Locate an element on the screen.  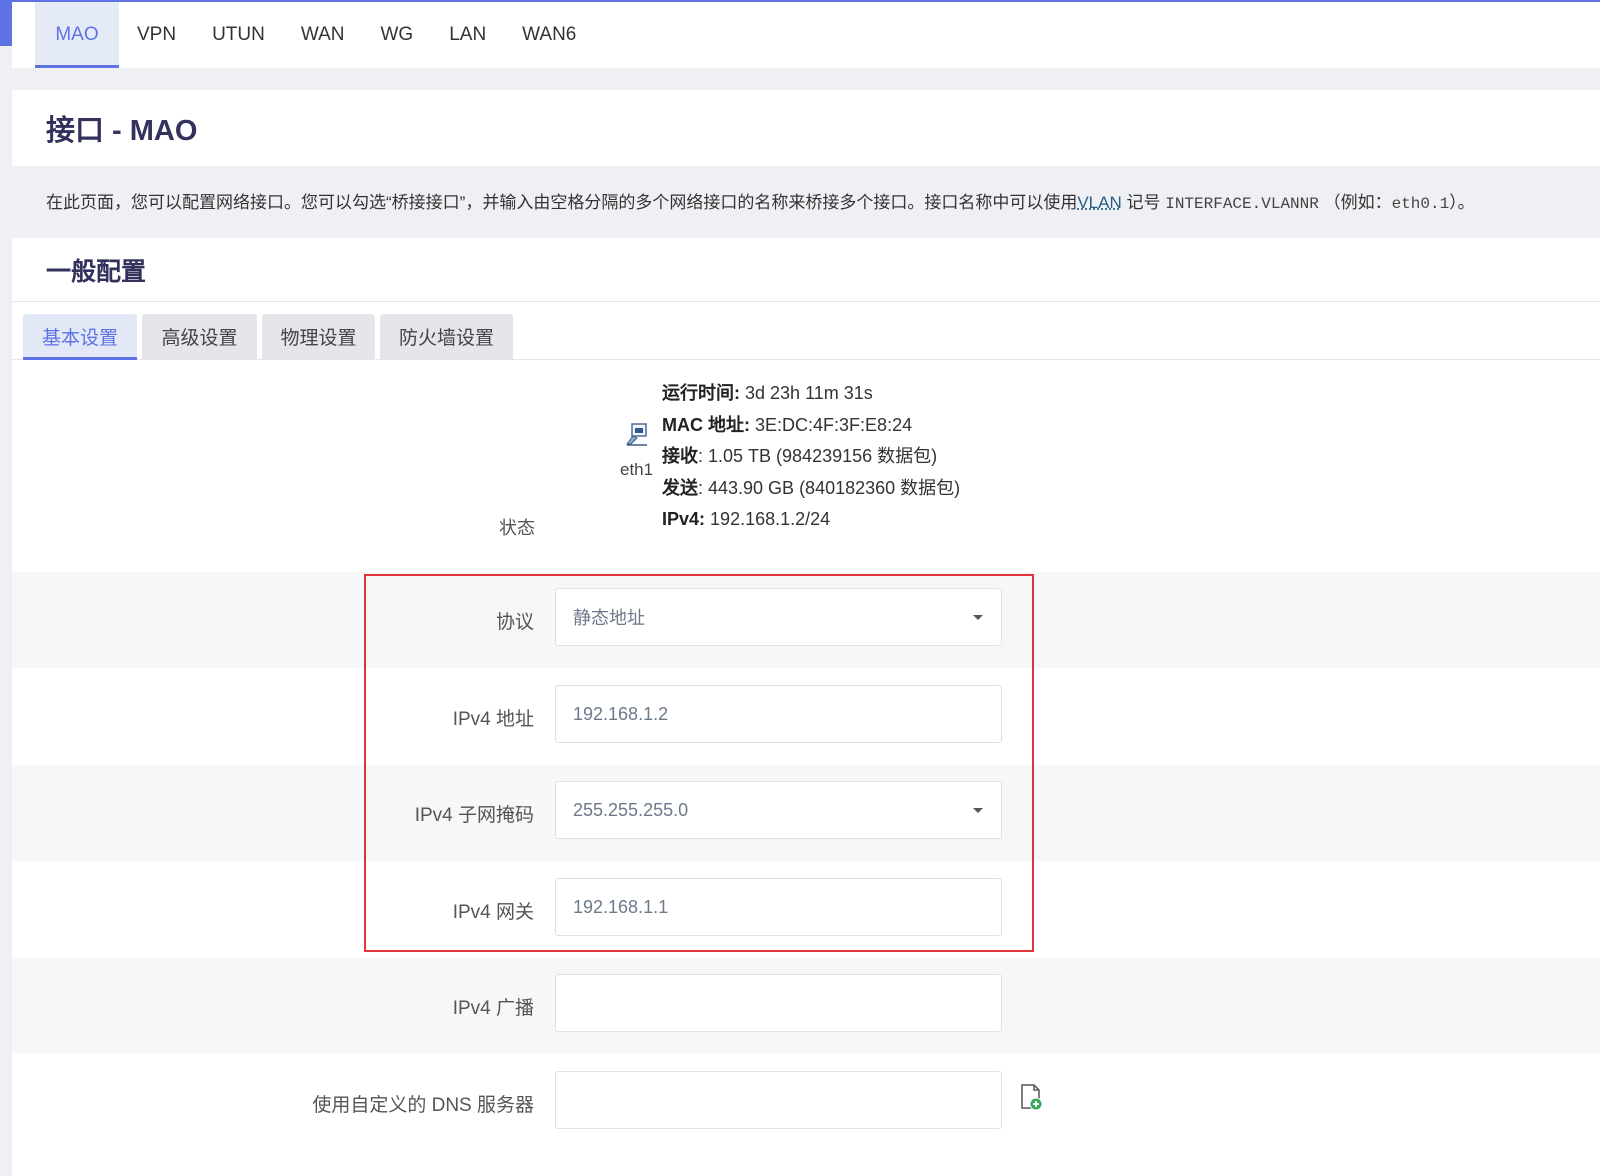
protocol-value: 静态地址 is located at coordinates (609, 618).